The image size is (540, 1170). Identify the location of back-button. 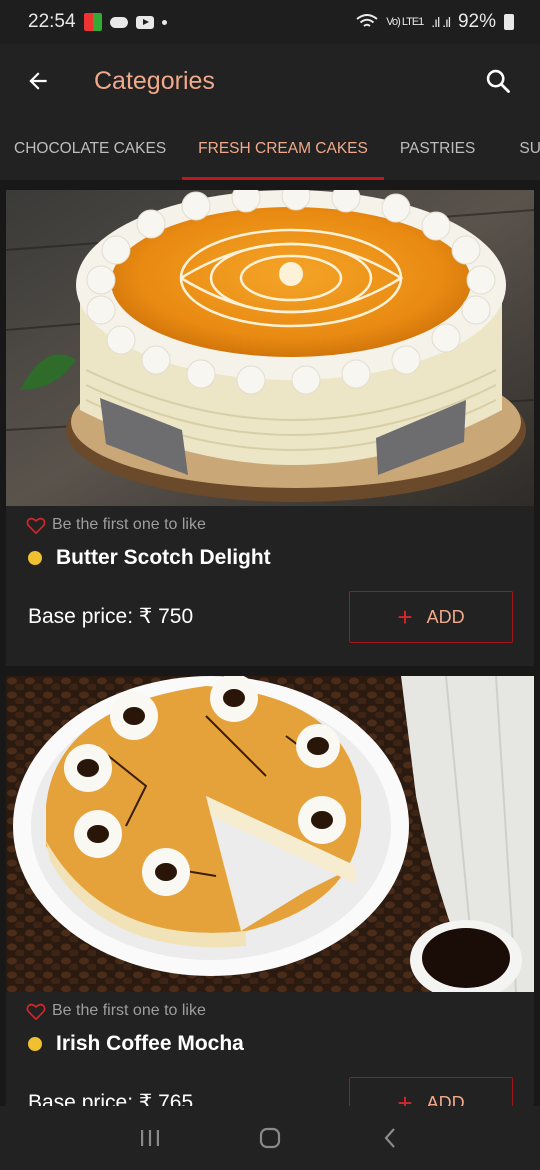
(38, 81).